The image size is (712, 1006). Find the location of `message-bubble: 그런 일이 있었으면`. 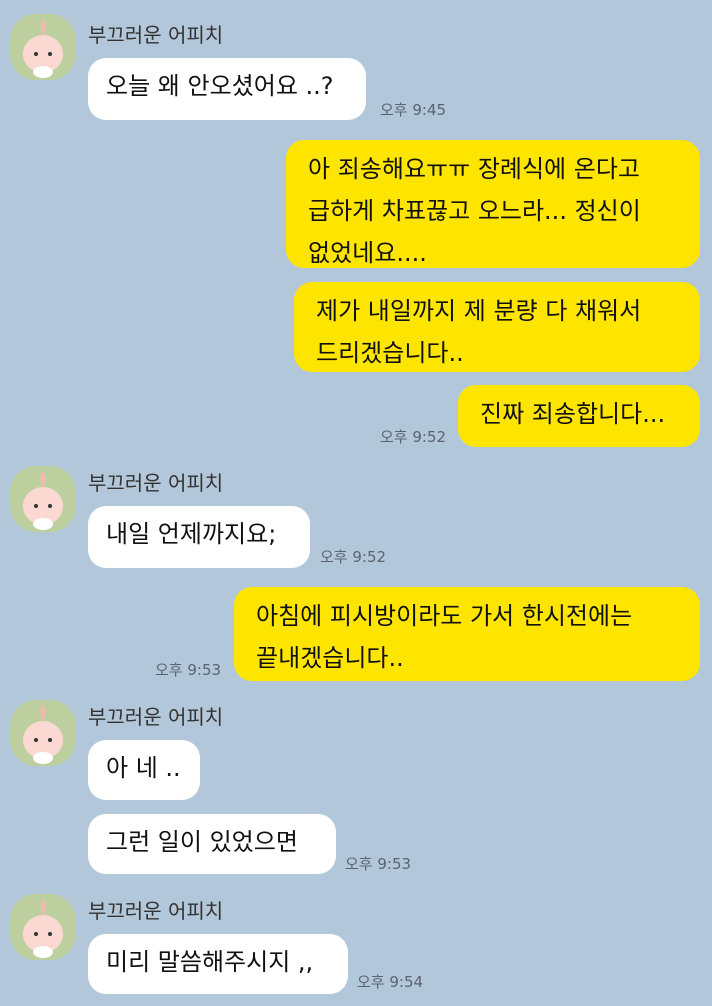

message-bubble: 그런 일이 있었으면 is located at coordinates (212, 844).